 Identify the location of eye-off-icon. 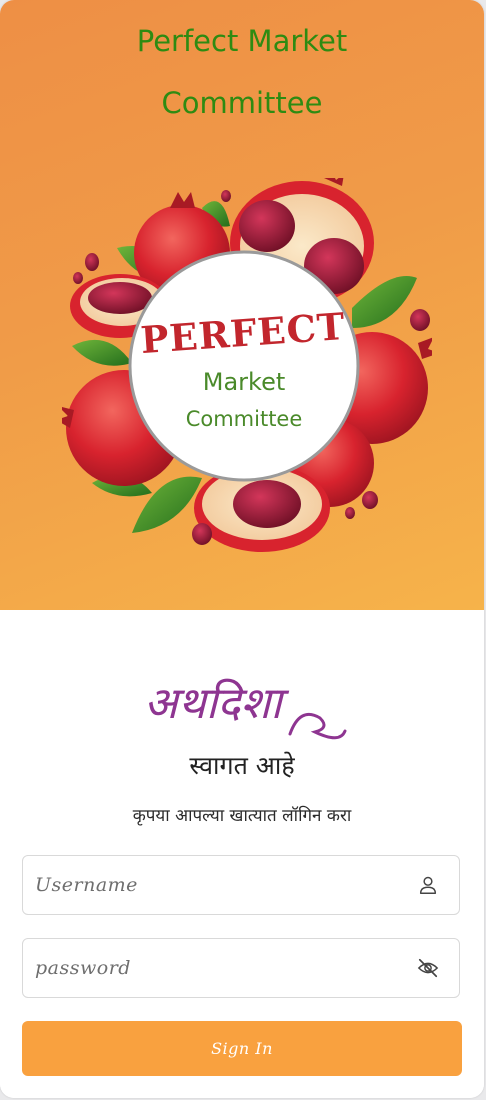
(428, 968).